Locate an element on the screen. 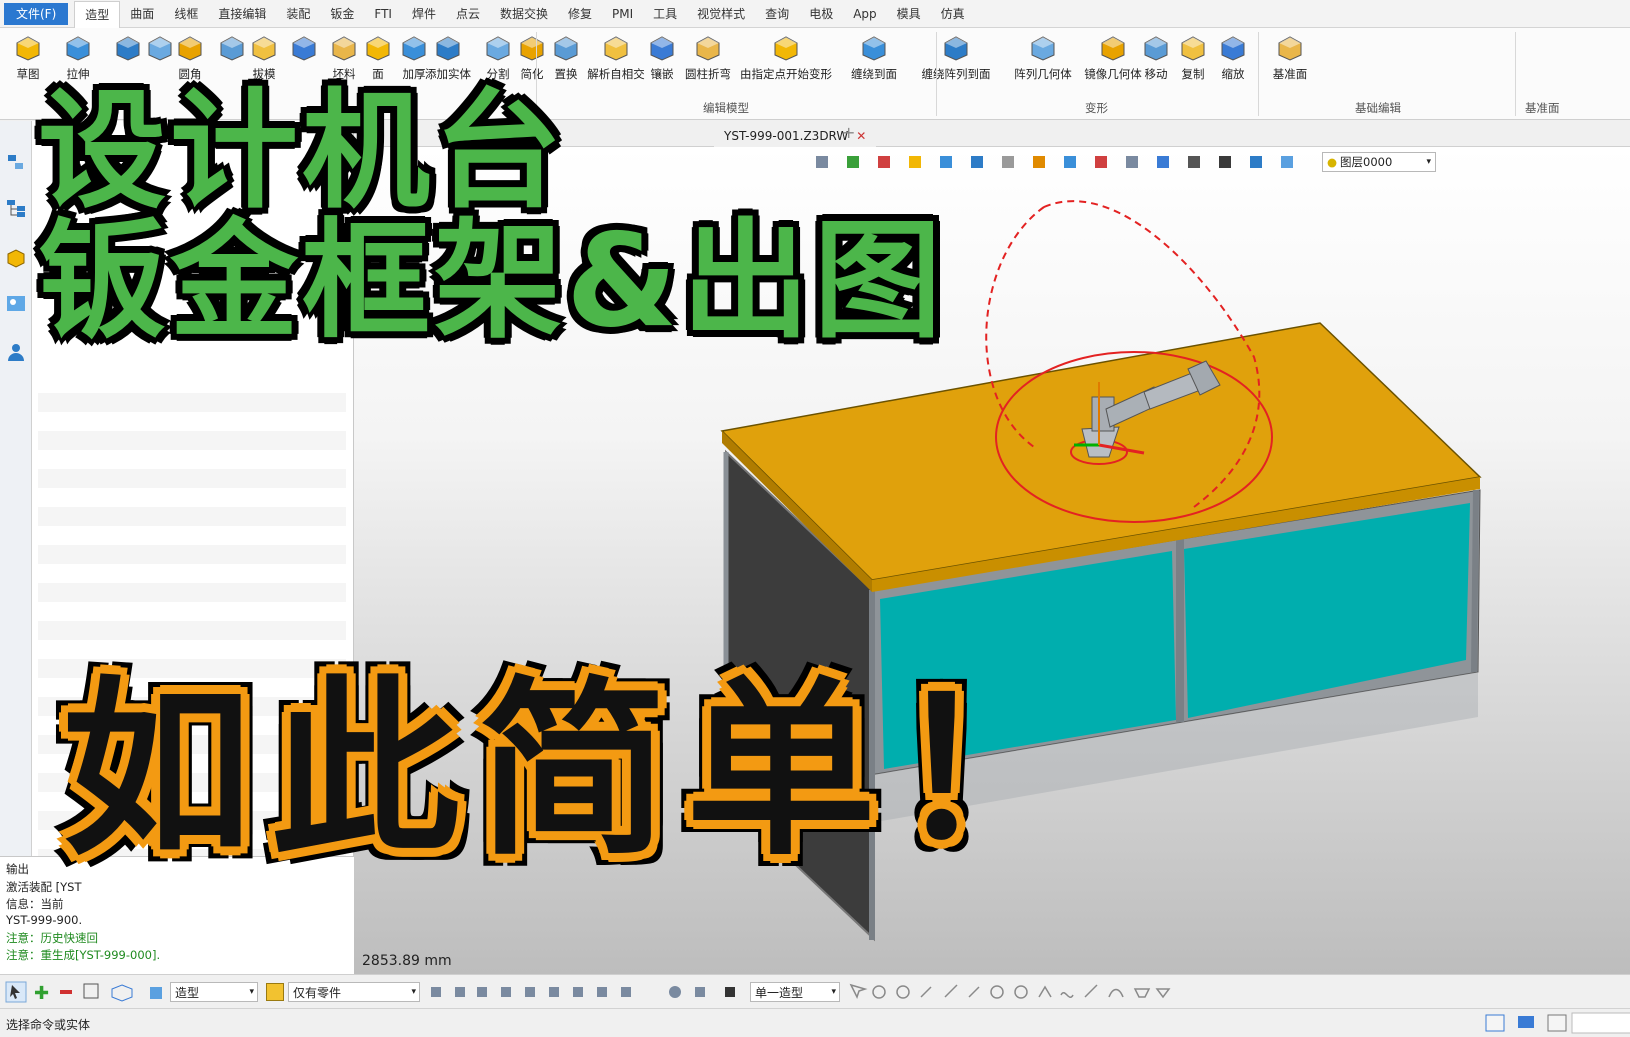 Image resolution: width=1630 pixels, height=1037 pixels. ribbon-button-label: 由指定点开始变形 is located at coordinates (786, 74).